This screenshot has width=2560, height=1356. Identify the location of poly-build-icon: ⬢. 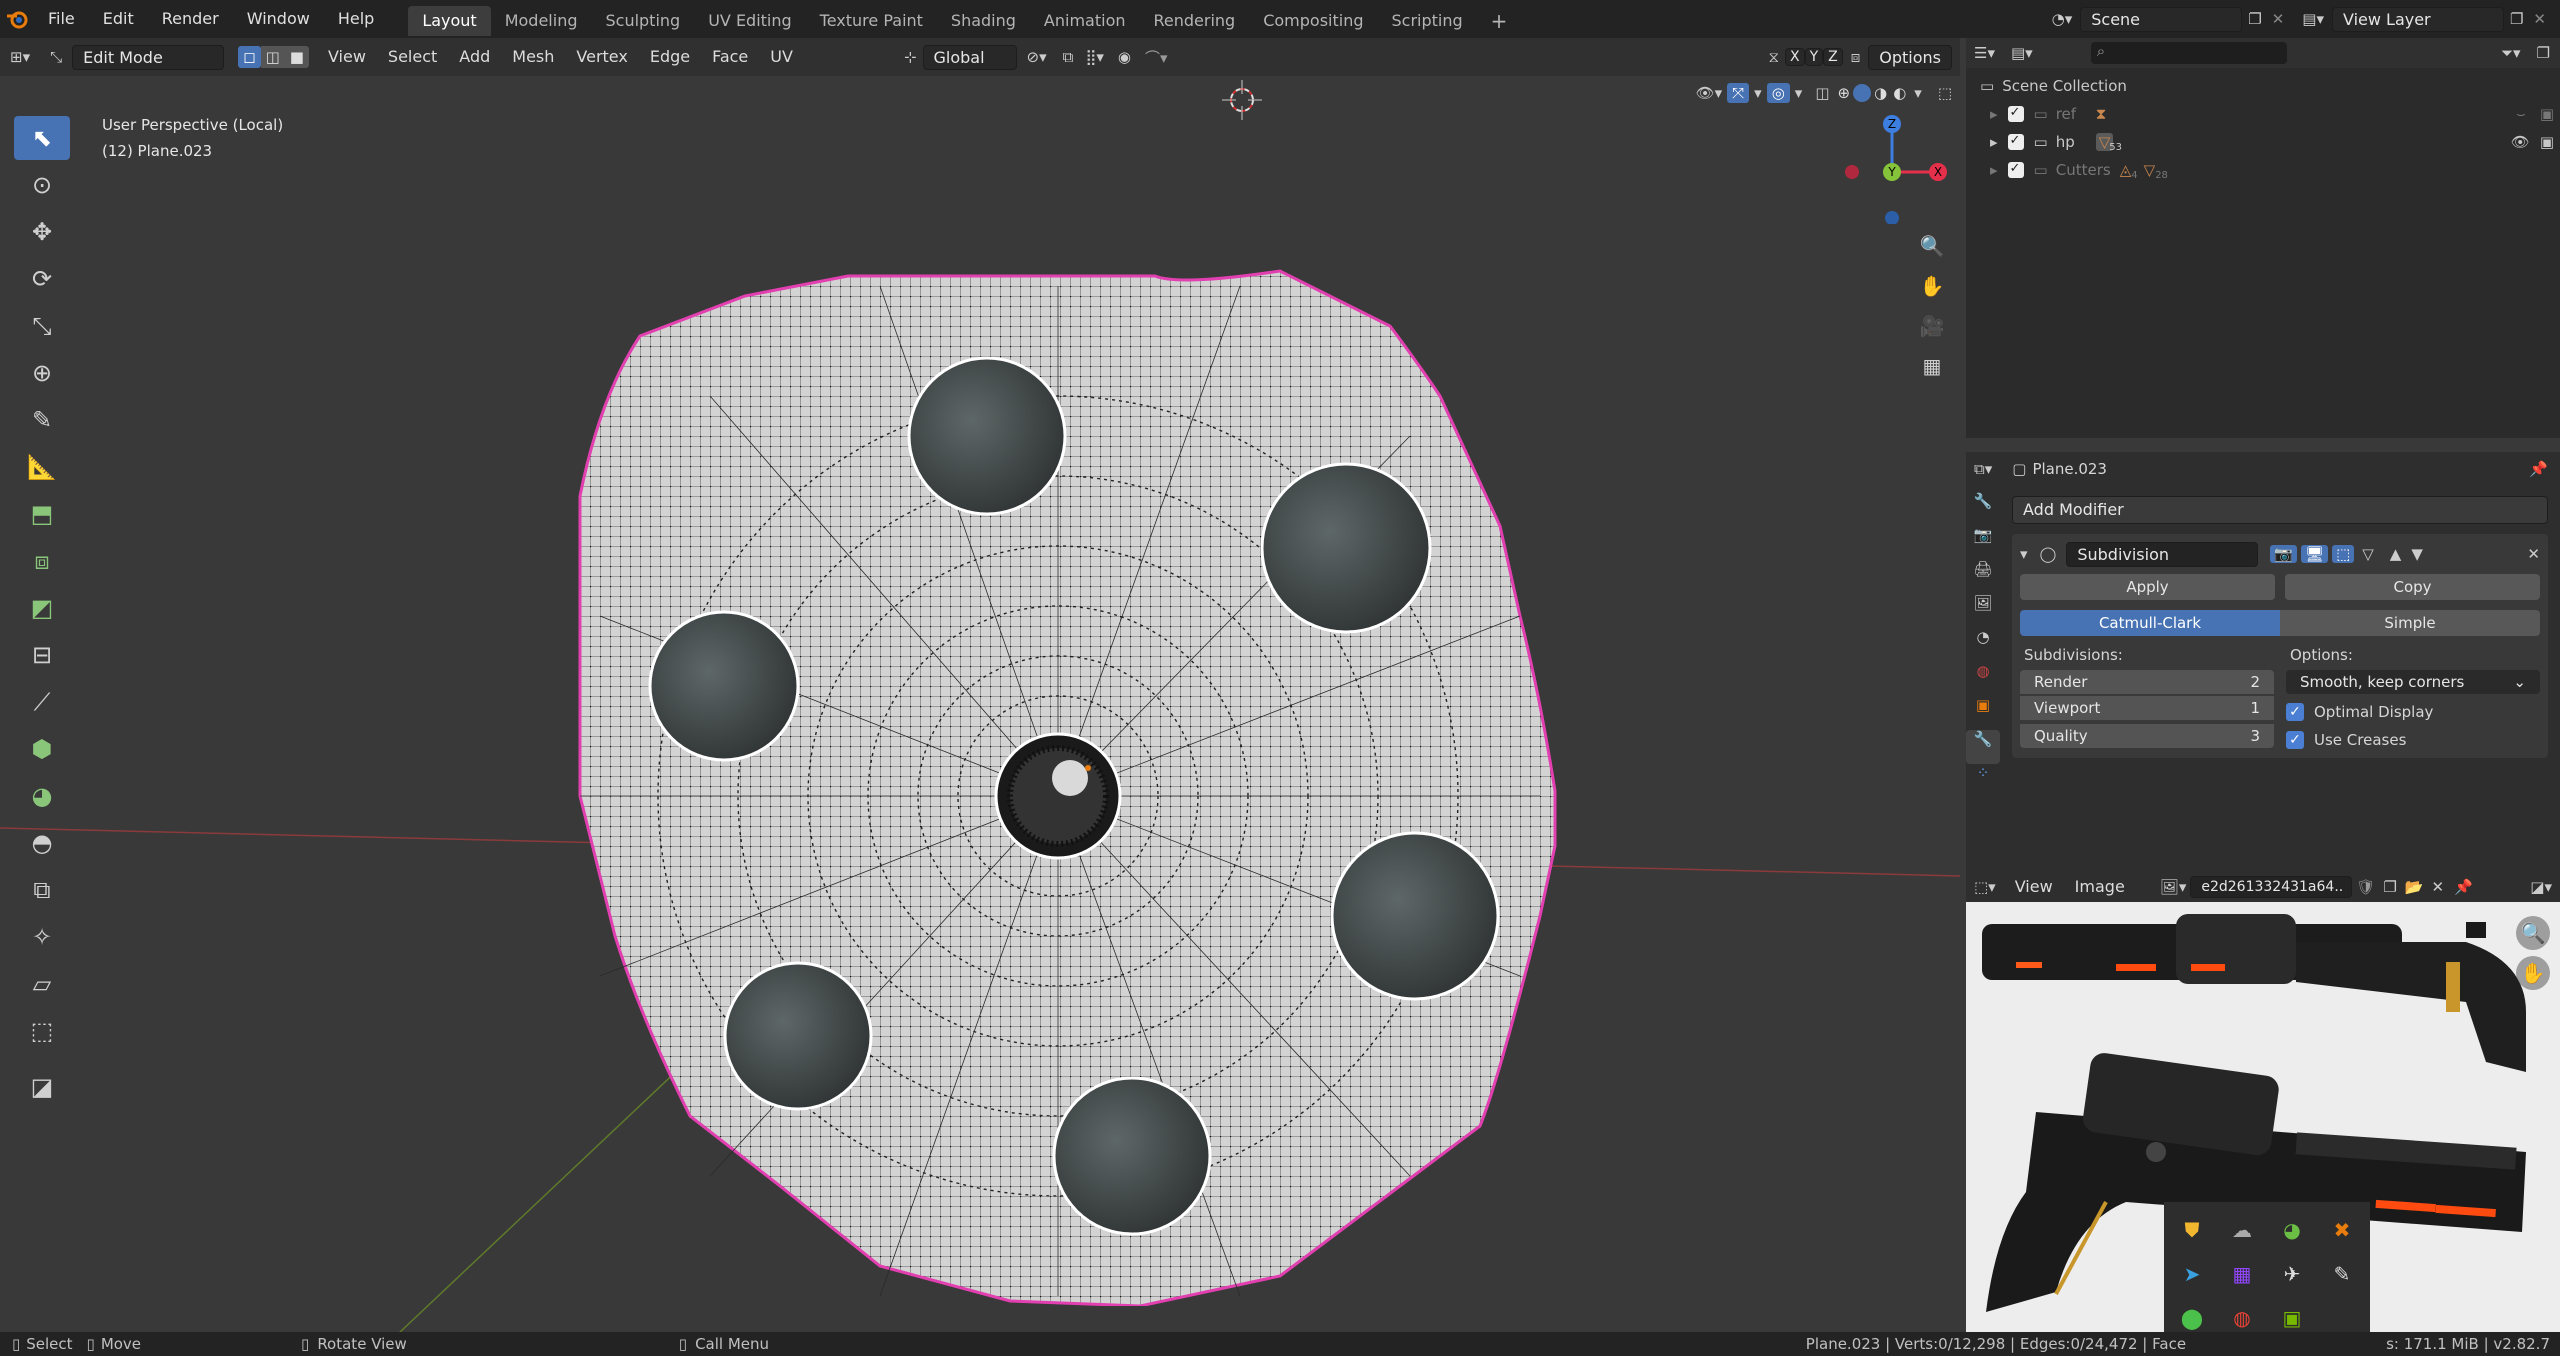
(42, 749).